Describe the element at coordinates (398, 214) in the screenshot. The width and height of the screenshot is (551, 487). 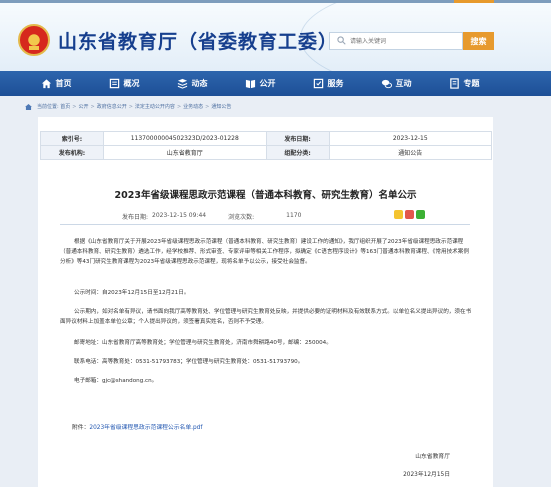
I see `favorite-icon` at that location.